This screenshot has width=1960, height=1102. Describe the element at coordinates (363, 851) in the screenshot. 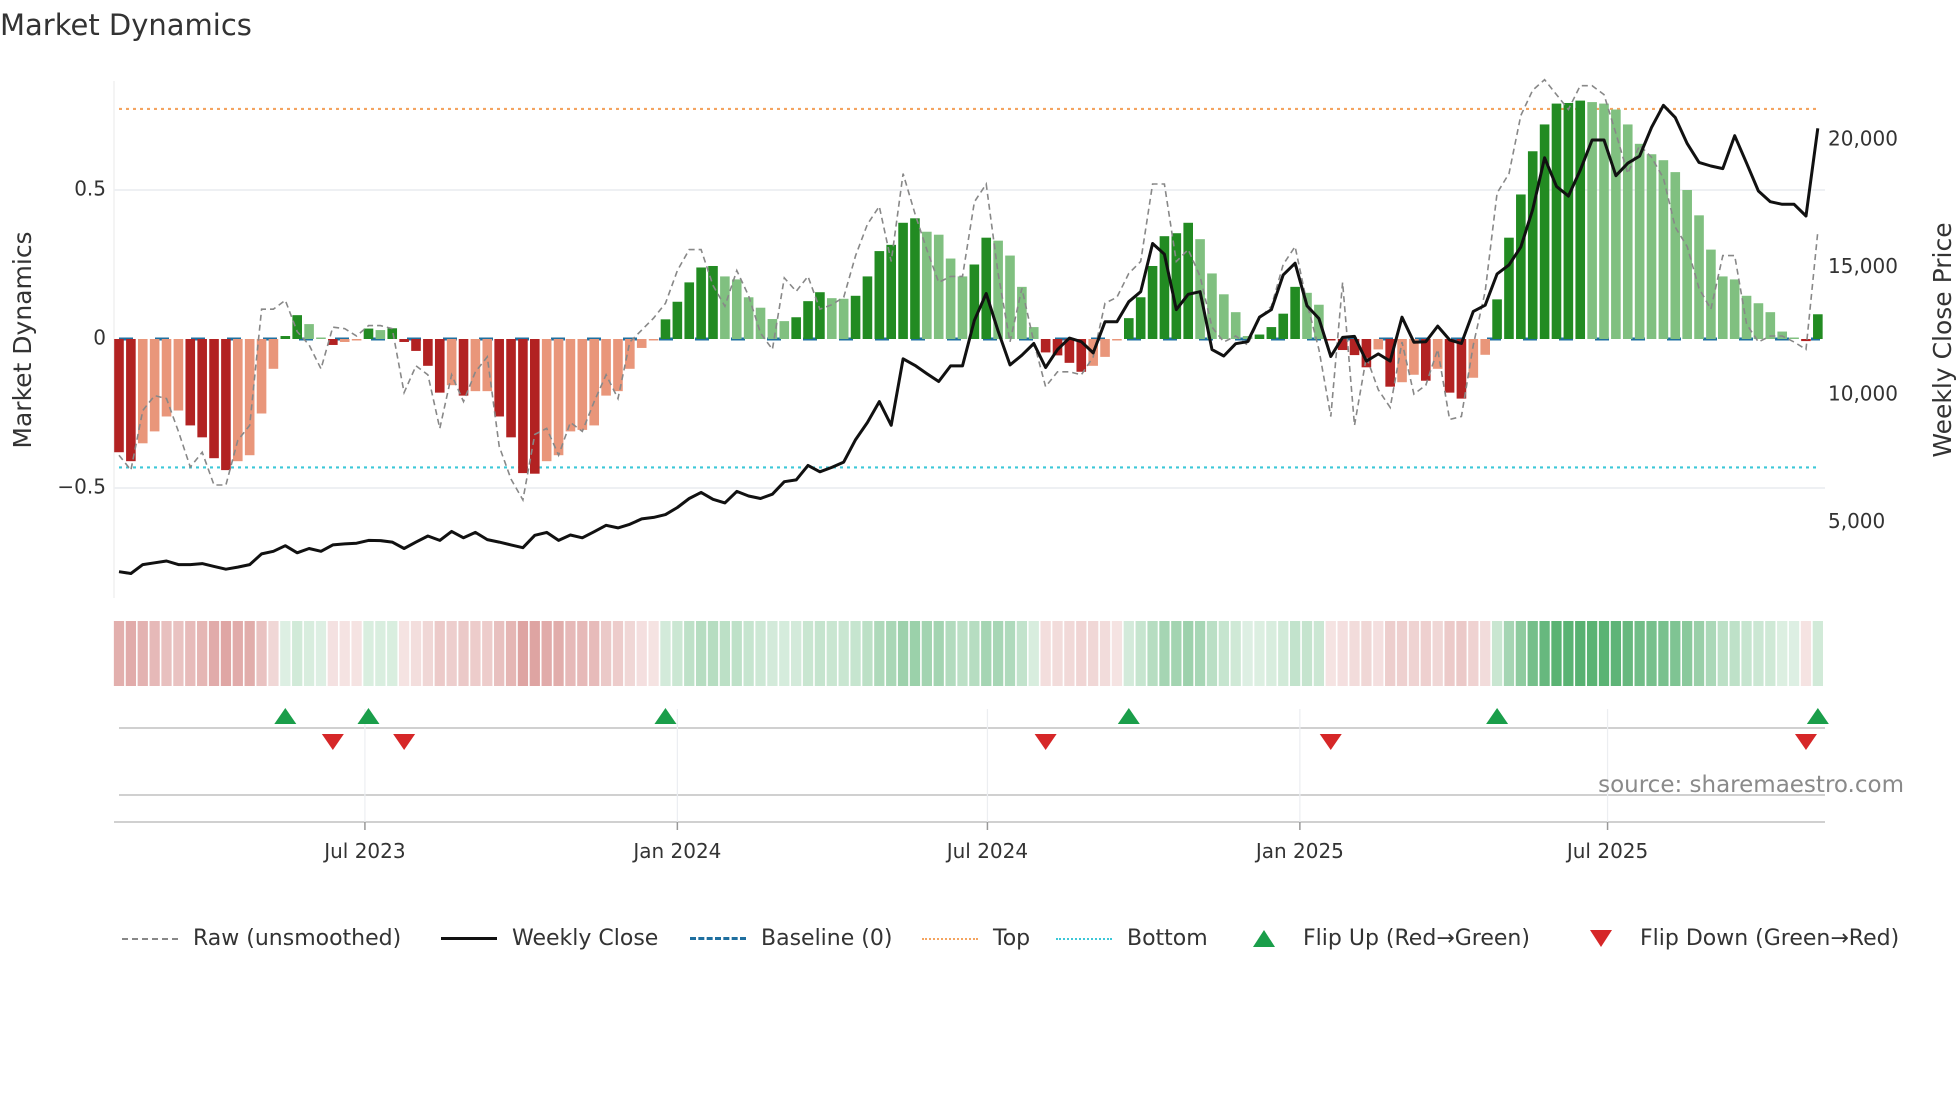

I see `x-tick-label: Jul 2023` at that location.